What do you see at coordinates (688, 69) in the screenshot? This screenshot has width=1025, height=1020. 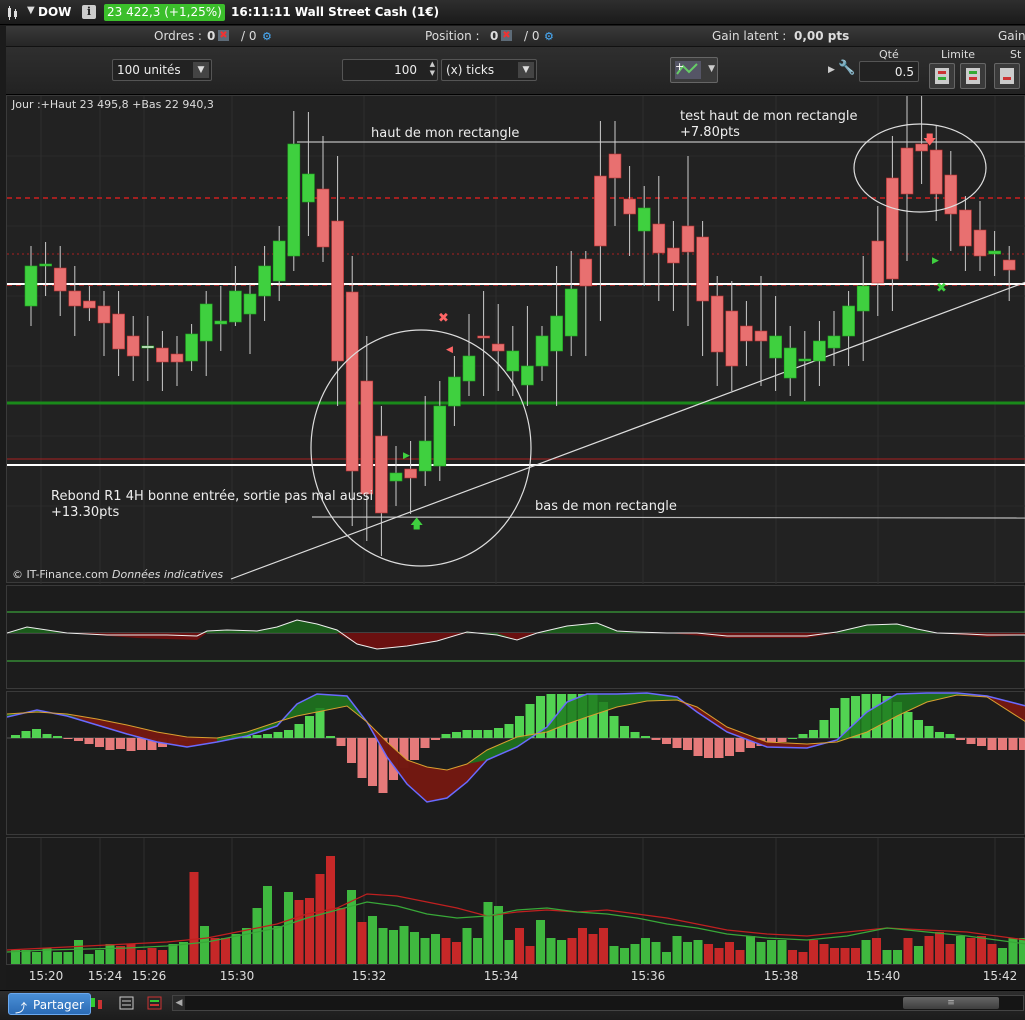 I see `chart-tools-icon: +` at bounding box center [688, 69].